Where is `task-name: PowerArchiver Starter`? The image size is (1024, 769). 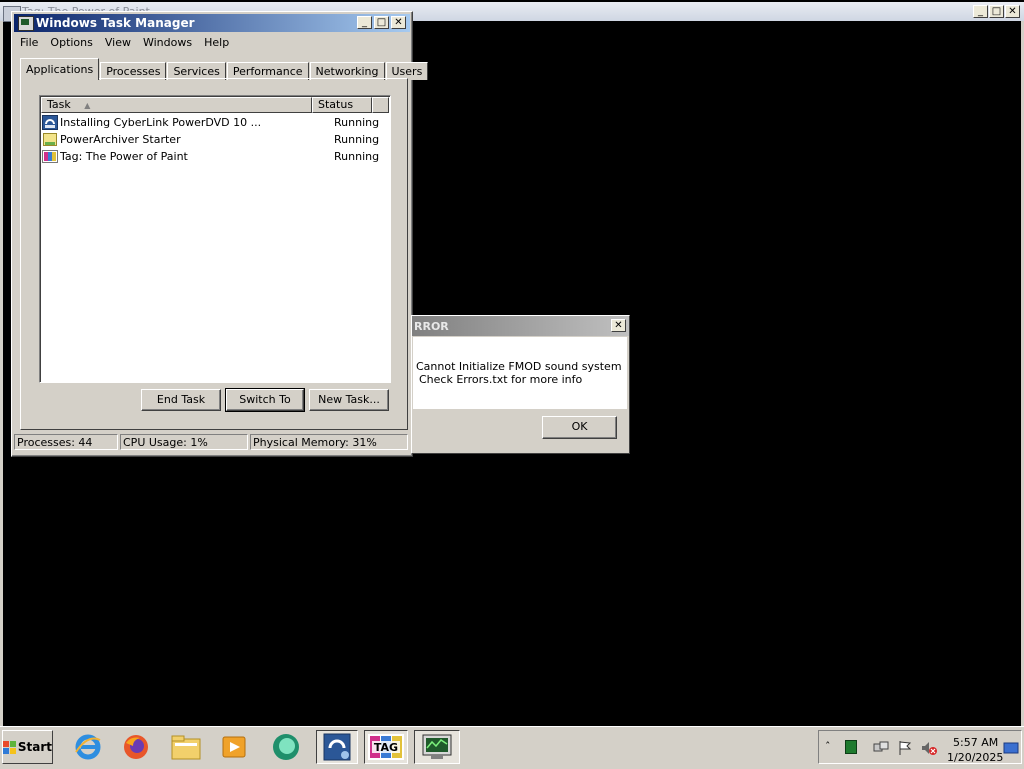
task-name: PowerArchiver Starter is located at coordinates (120, 139).